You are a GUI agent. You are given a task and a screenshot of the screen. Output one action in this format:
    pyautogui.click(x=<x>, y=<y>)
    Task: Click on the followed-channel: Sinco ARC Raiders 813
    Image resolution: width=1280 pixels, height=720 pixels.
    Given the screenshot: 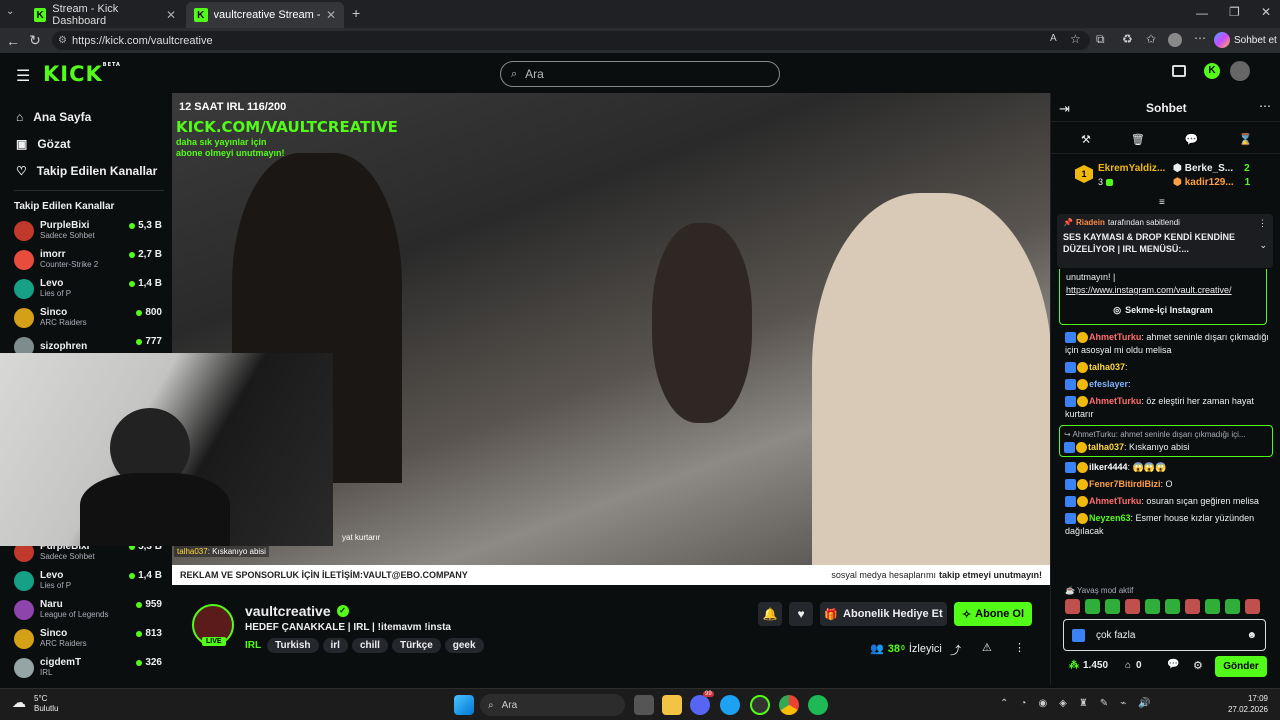 What is the action you would take?
    pyautogui.click(x=86, y=638)
    